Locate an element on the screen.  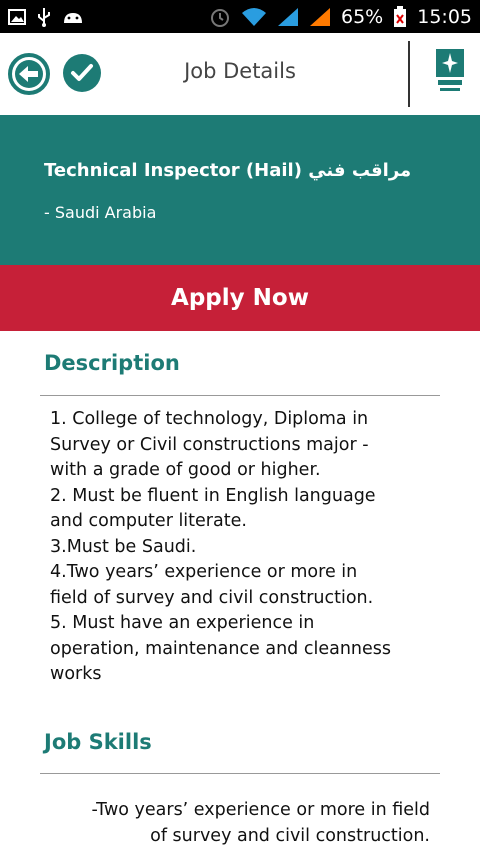
wifi-icon is located at coordinates (254, 17).